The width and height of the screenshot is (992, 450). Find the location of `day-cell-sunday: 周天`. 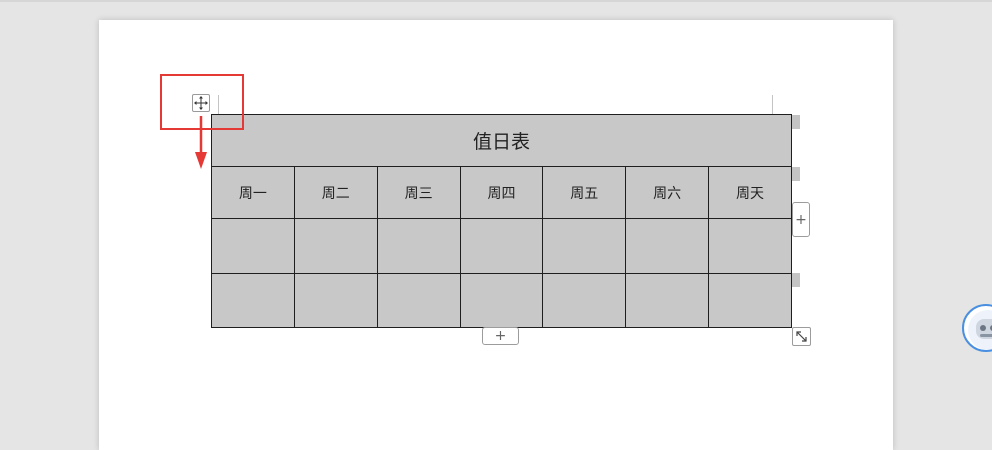

day-cell-sunday: 周天 is located at coordinates (750, 193).